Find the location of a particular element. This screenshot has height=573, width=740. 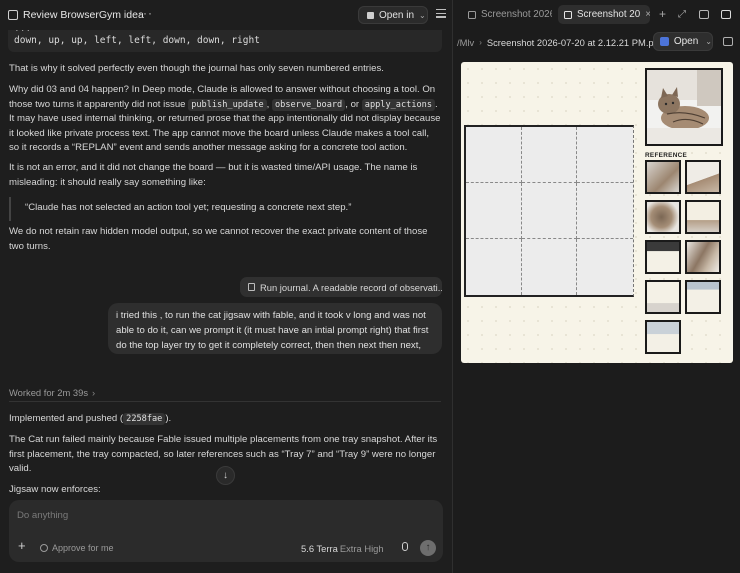

window-icon is located at coordinates (704, 14).